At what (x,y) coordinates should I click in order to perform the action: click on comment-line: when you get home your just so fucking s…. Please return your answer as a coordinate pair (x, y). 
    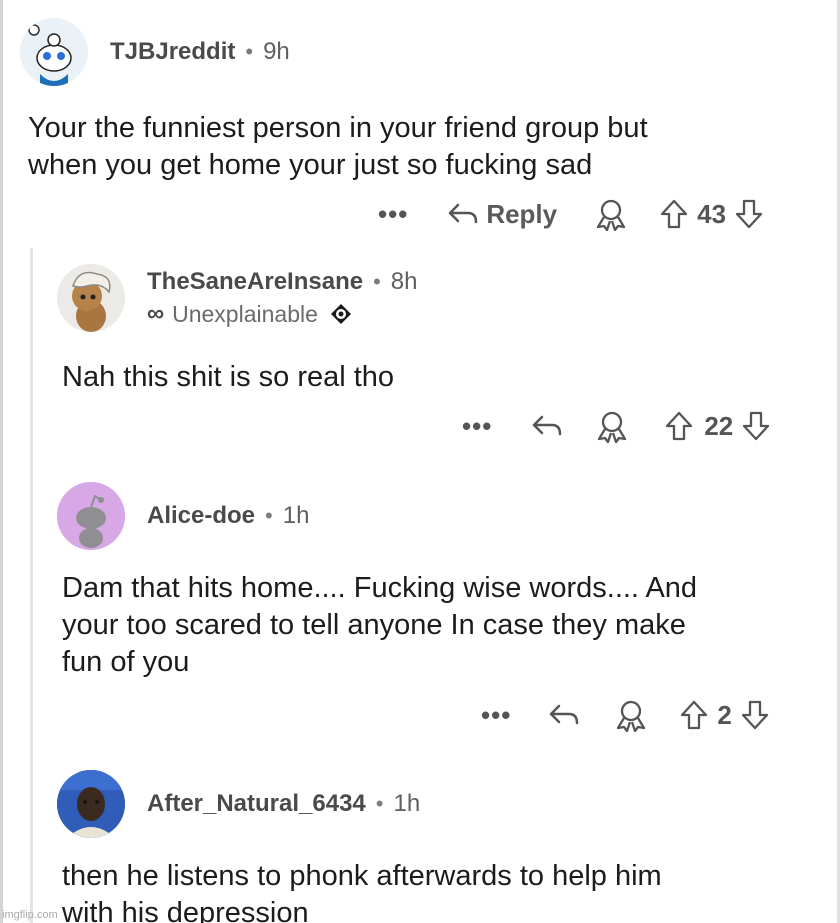
    Looking at the image, I should click on (310, 165).